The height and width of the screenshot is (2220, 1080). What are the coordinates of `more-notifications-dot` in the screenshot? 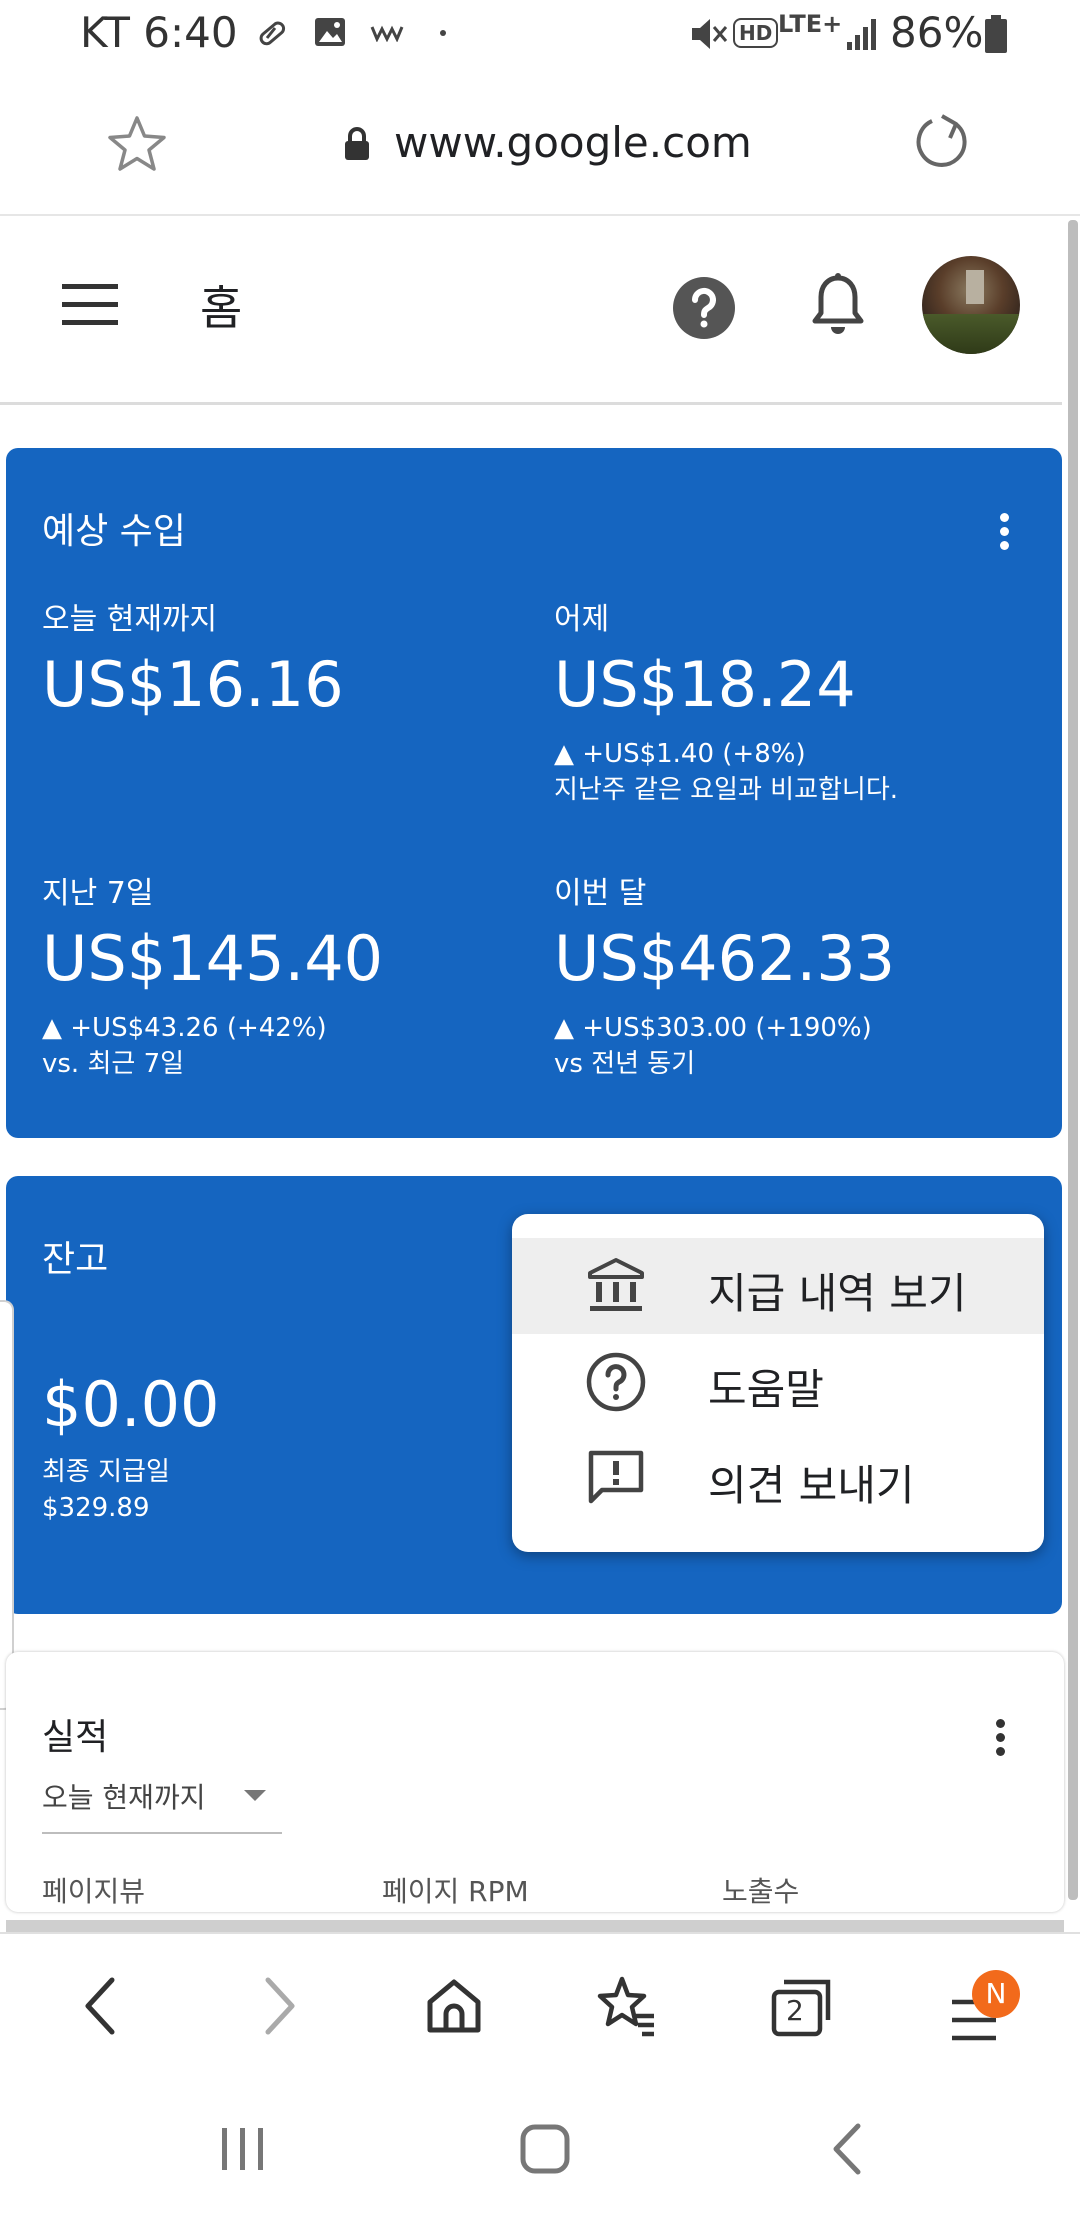 It's located at (443, 33).